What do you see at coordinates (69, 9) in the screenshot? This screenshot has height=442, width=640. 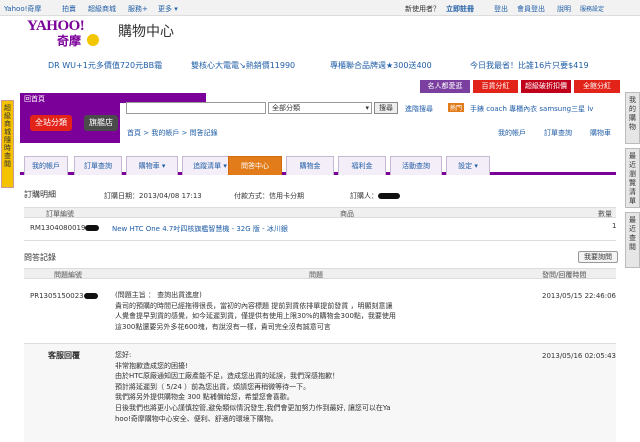 I see `top-link-auction: 拍賣` at bounding box center [69, 9].